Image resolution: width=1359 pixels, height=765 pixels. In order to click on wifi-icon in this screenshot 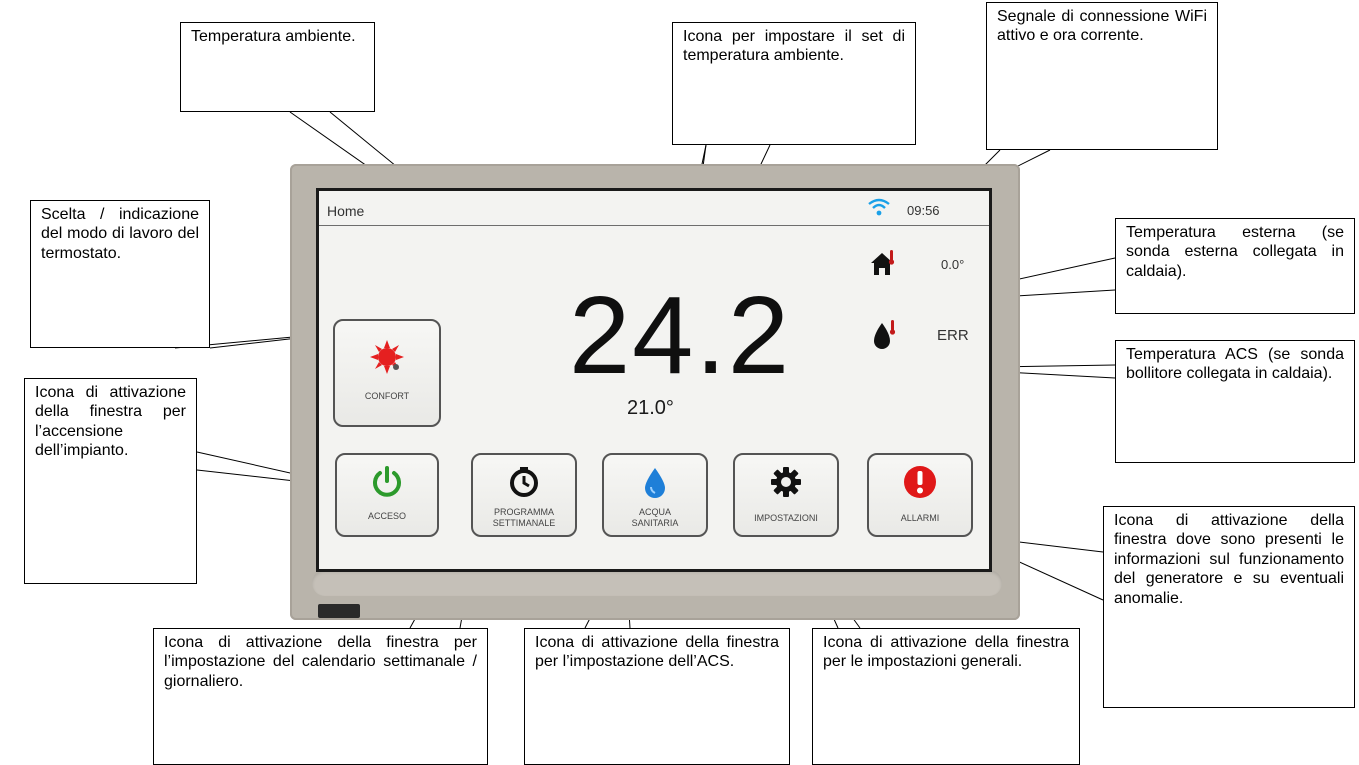, I will do `click(879, 207)`.